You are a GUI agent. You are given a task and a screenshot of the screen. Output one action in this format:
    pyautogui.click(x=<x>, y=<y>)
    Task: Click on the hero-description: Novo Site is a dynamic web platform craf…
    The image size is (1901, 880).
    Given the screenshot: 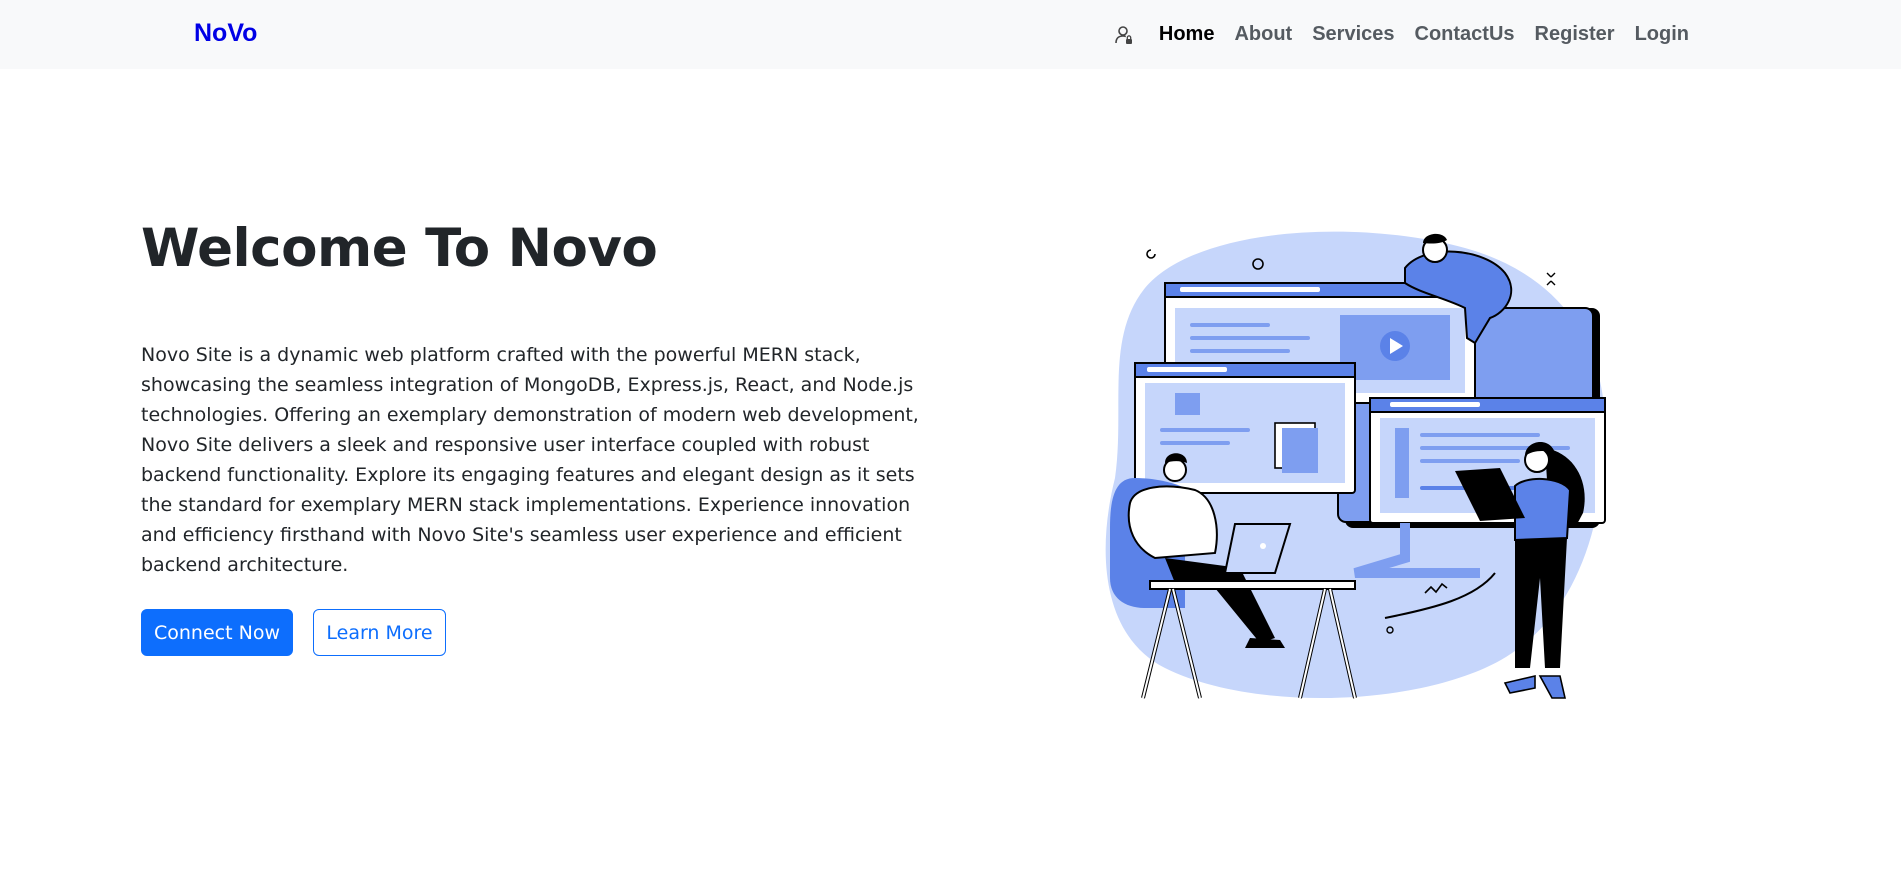 What is the action you would take?
    pyautogui.click(x=530, y=460)
    